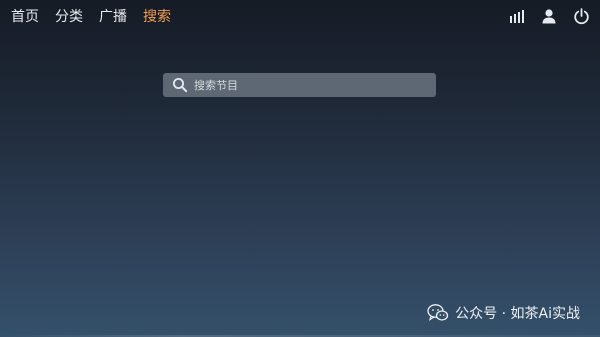 The image size is (600, 337). What do you see at coordinates (517, 314) in the screenshot?
I see `watermark-text: 公众号 · 如茶Ai实战` at bounding box center [517, 314].